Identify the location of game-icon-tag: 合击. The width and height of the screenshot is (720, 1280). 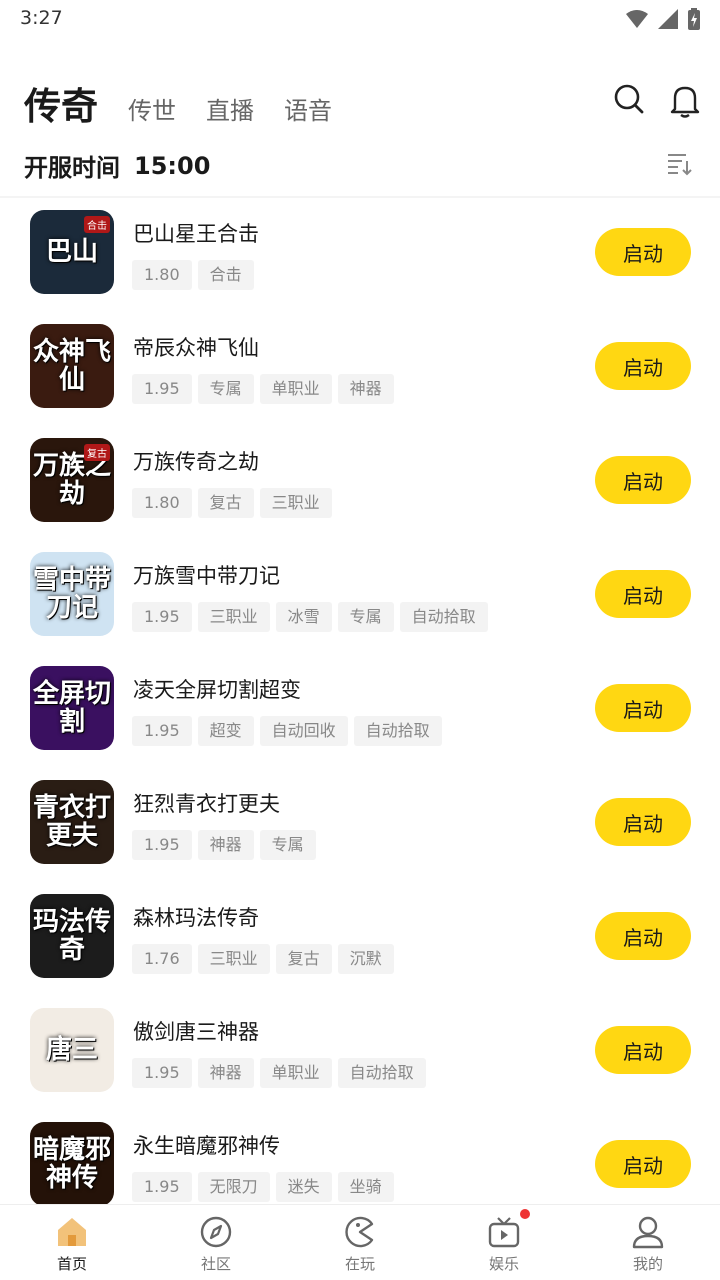
(97, 224).